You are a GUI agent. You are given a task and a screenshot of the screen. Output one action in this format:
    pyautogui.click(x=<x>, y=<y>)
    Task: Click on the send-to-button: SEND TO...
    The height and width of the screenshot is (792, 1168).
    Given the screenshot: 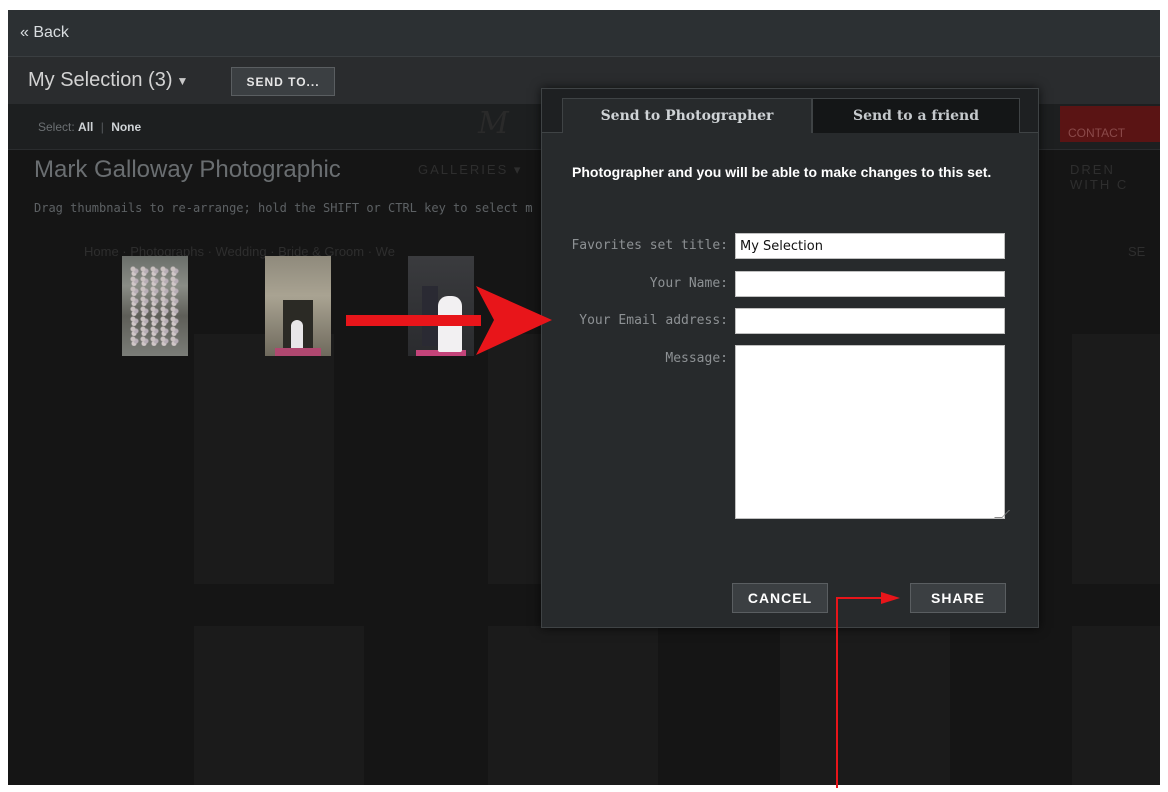 What is the action you would take?
    pyautogui.click(x=283, y=81)
    